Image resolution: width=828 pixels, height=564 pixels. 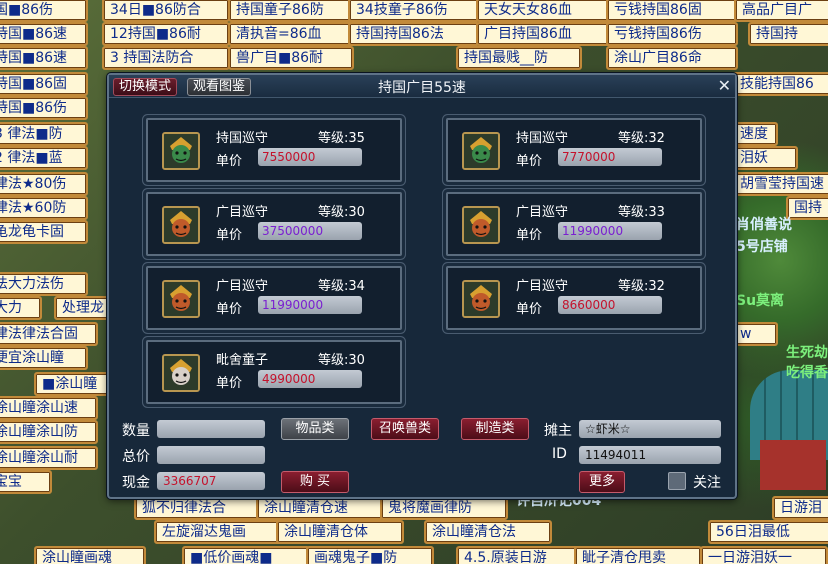 I want to click on stall-name-tag: 眦子清仓甩卖, so click(x=638, y=555).